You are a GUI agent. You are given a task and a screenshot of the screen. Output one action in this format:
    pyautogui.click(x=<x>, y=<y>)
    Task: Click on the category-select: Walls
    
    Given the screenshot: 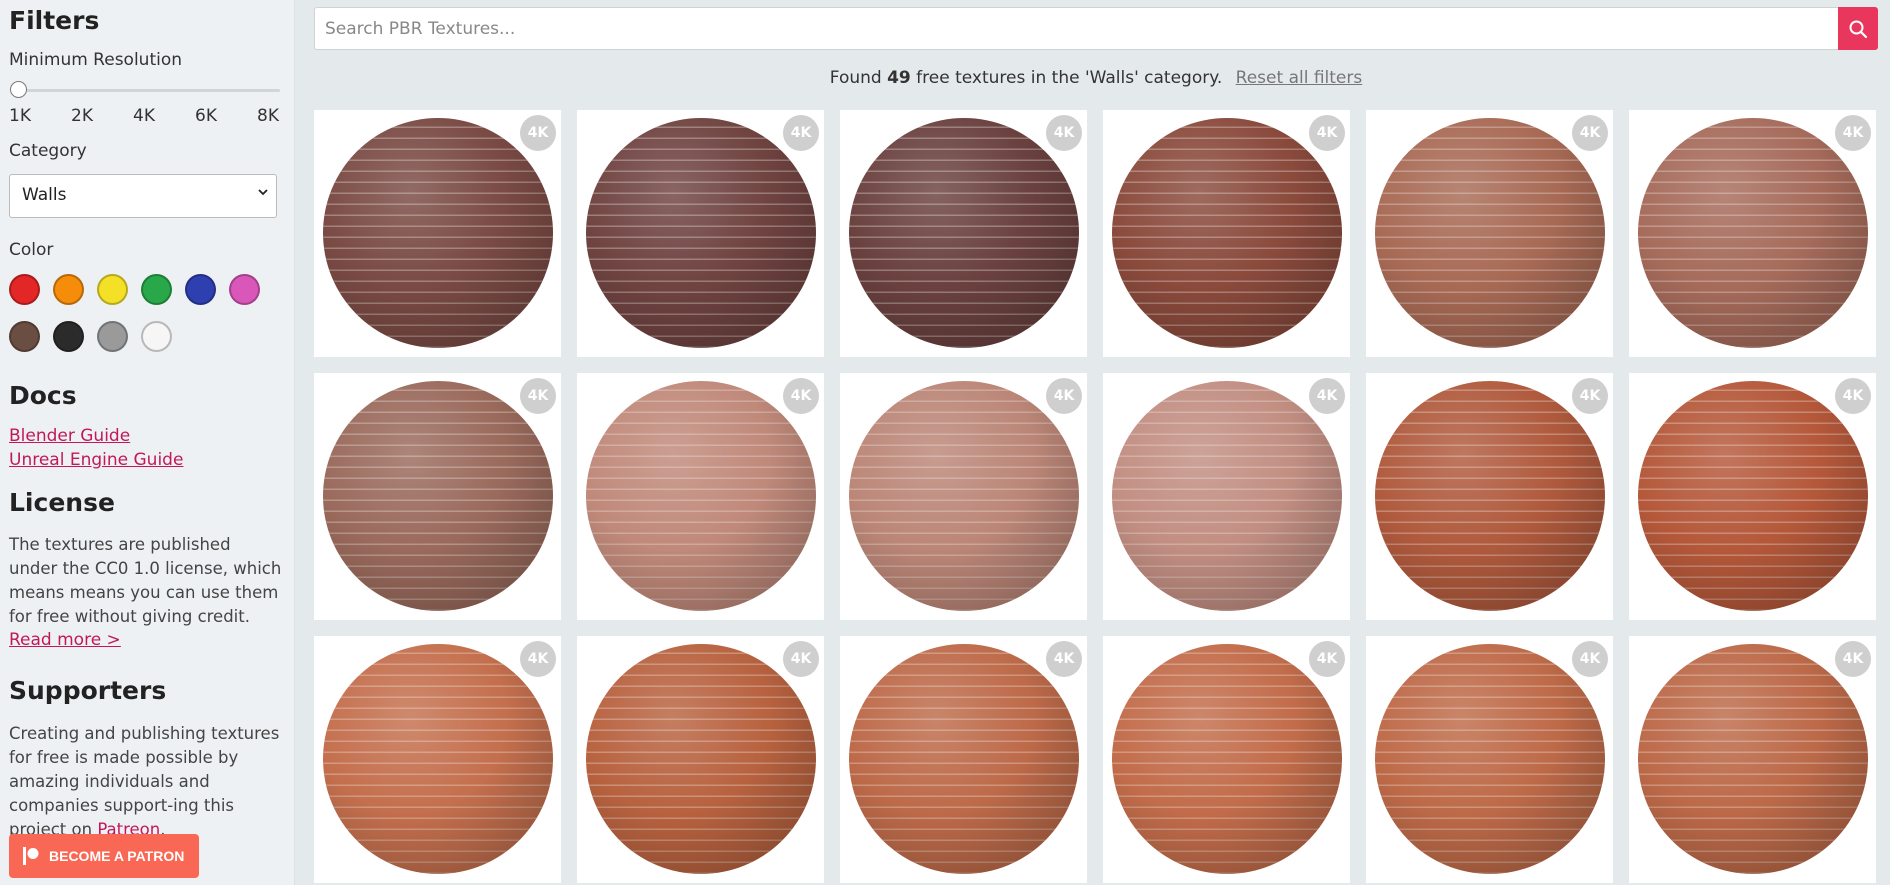 What is the action you would take?
    pyautogui.click(x=143, y=196)
    